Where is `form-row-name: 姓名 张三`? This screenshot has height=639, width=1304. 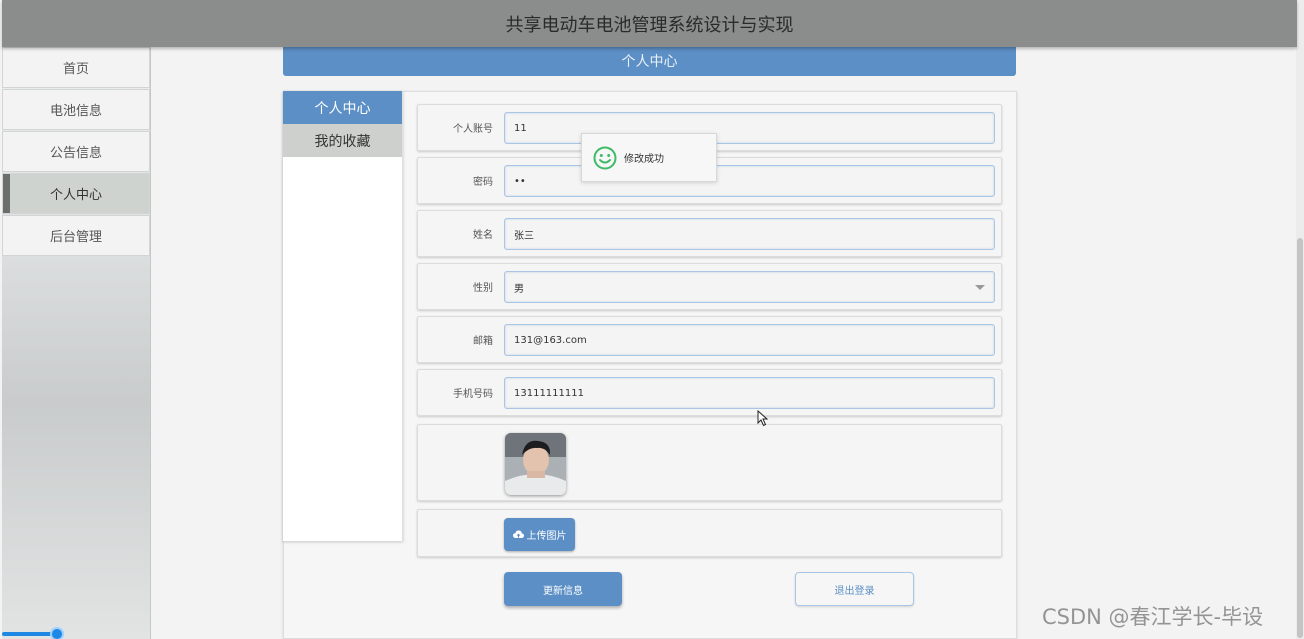 form-row-name: 姓名 张三 is located at coordinates (709, 233).